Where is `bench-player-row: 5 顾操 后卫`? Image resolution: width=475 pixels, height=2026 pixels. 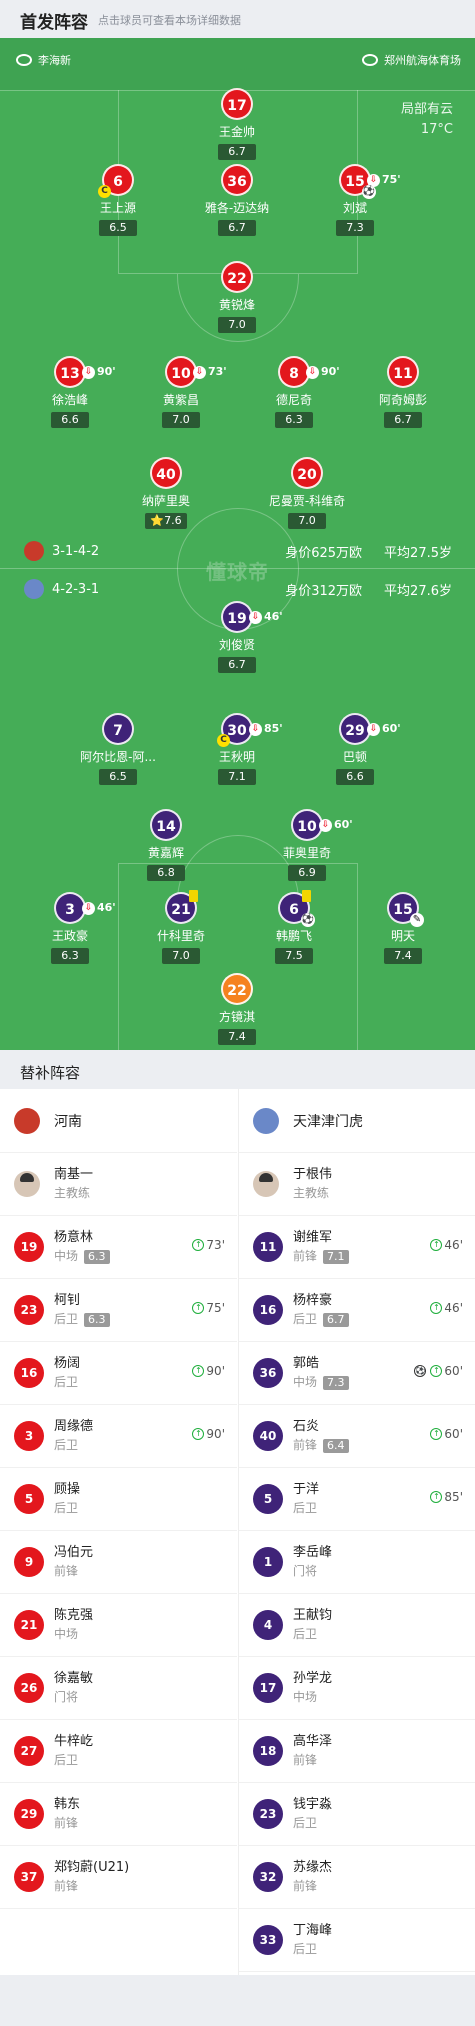
bench-player-row: 5 顾操 后卫 is located at coordinates (118, 1499).